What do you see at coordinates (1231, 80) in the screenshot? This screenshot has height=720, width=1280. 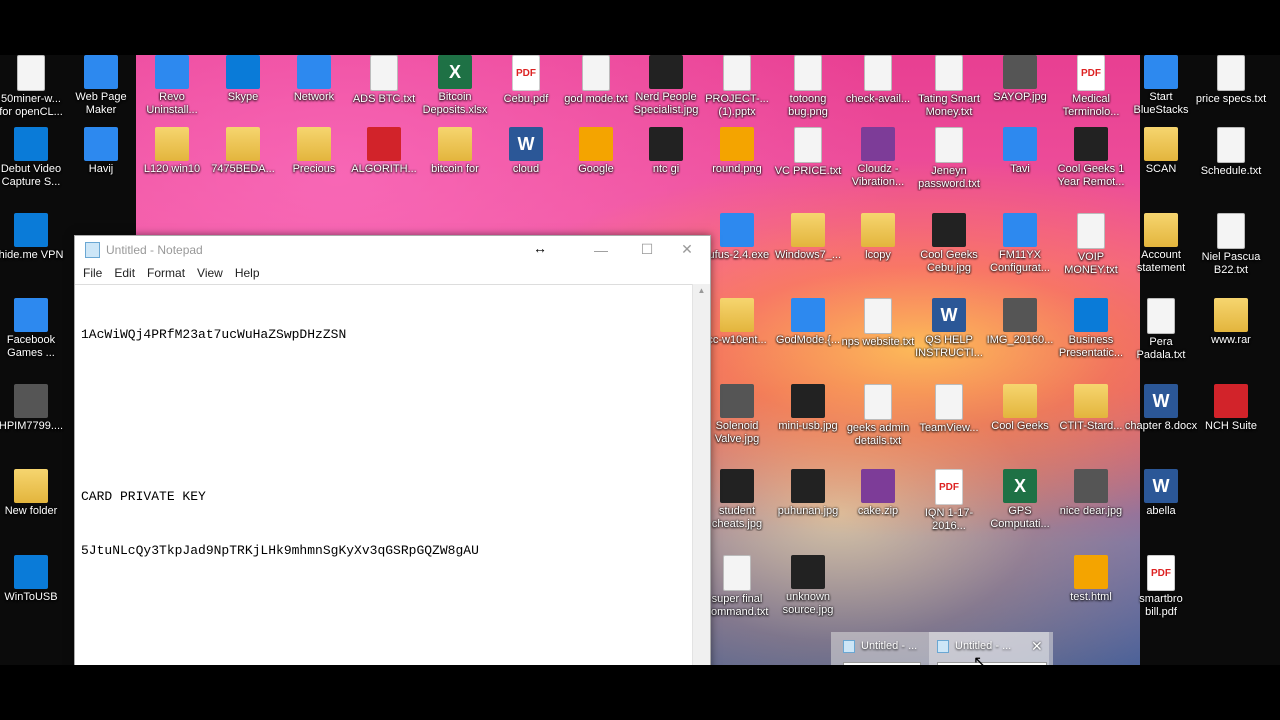 I see `desktop-icon: price specs.txt` at bounding box center [1231, 80].